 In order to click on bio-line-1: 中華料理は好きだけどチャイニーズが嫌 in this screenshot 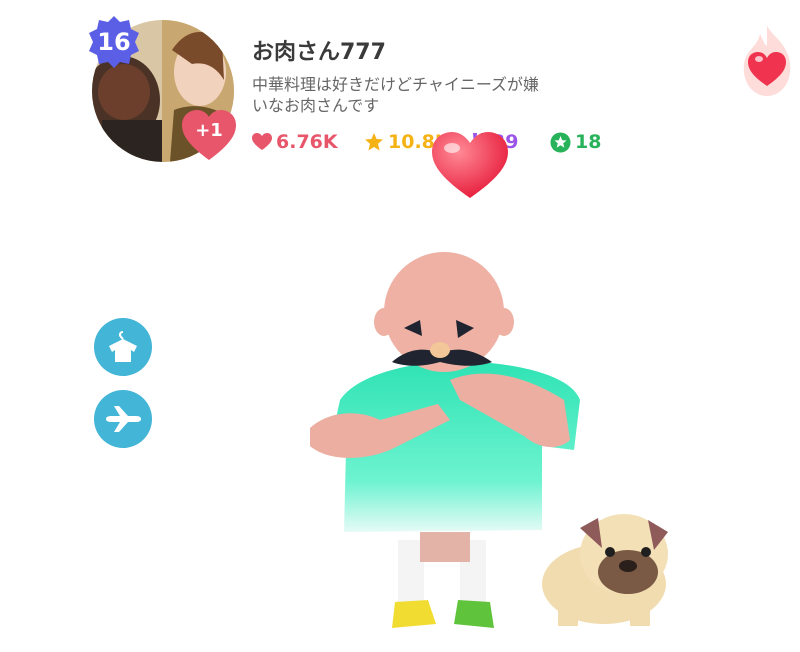, I will do `click(396, 84)`.